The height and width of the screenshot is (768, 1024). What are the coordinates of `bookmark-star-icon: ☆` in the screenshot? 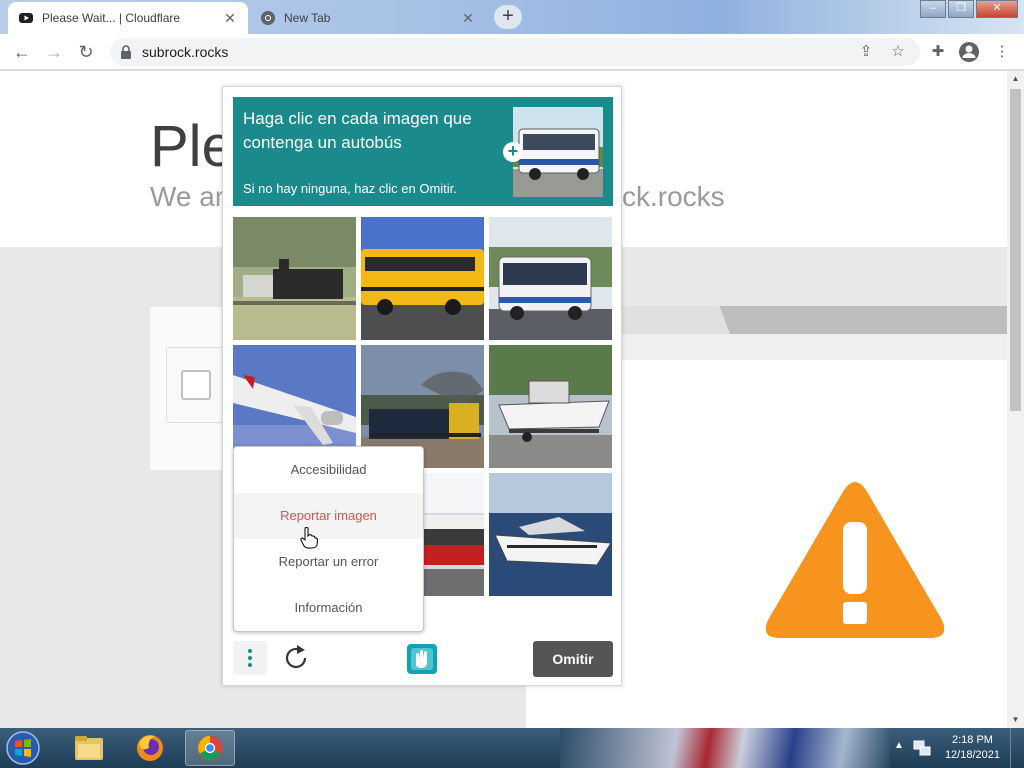 It's located at (898, 52).